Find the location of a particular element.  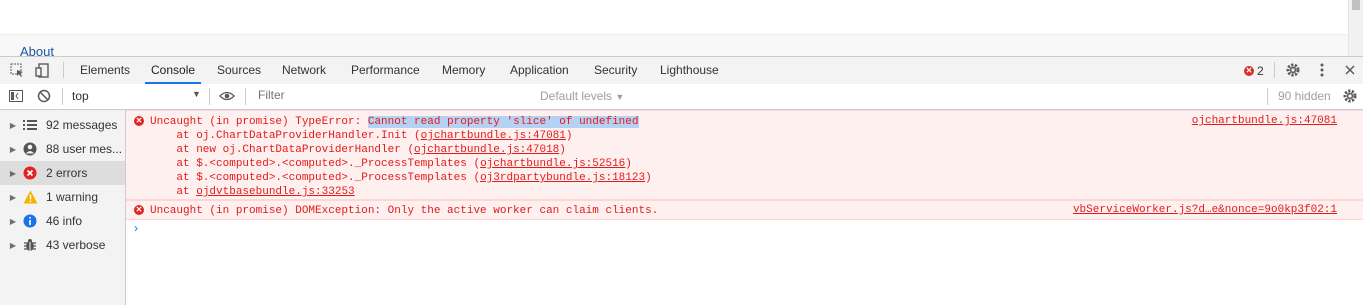

console-prompt-icon: › is located at coordinates (136, 228).